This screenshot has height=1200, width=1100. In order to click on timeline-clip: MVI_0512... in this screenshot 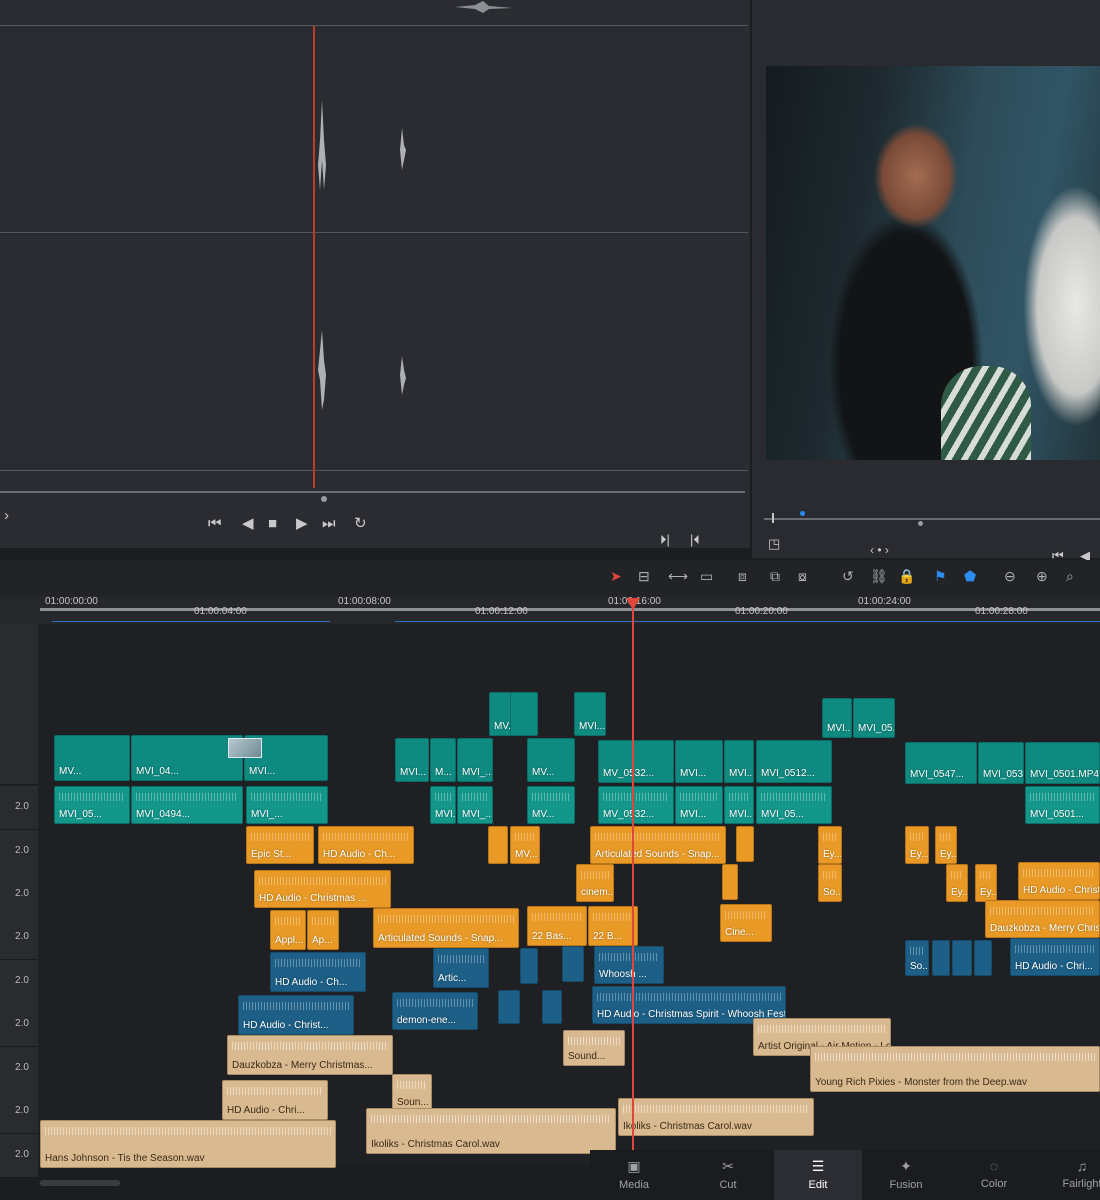, I will do `click(794, 761)`.